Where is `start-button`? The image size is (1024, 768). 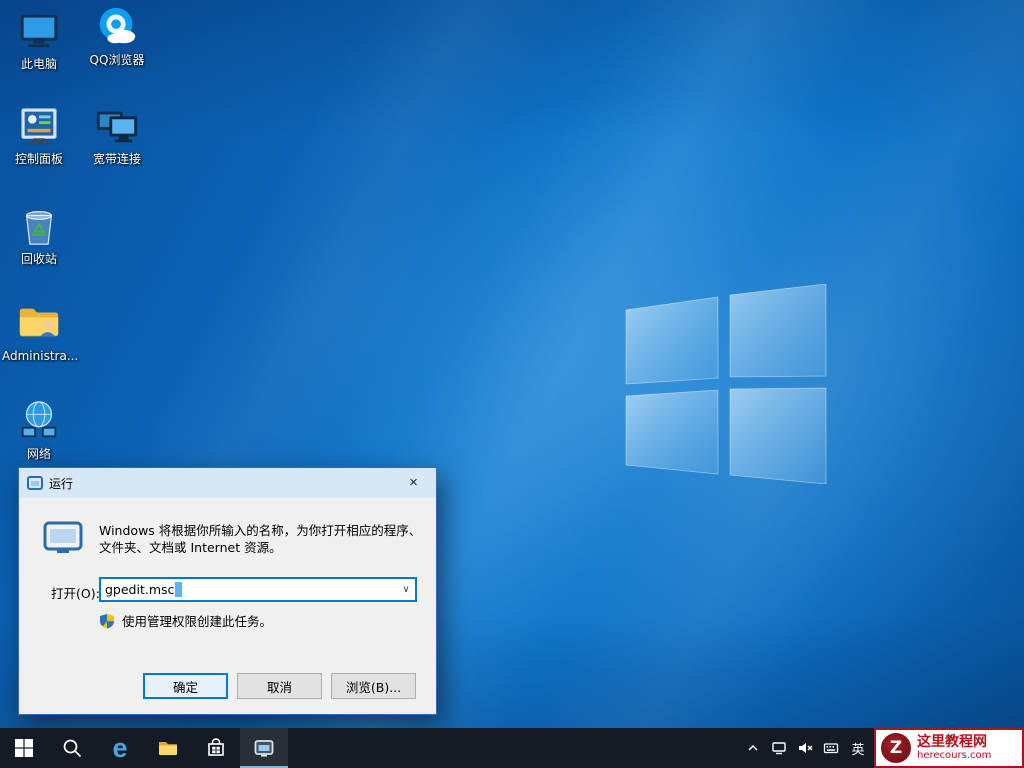
start-button is located at coordinates (24, 748).